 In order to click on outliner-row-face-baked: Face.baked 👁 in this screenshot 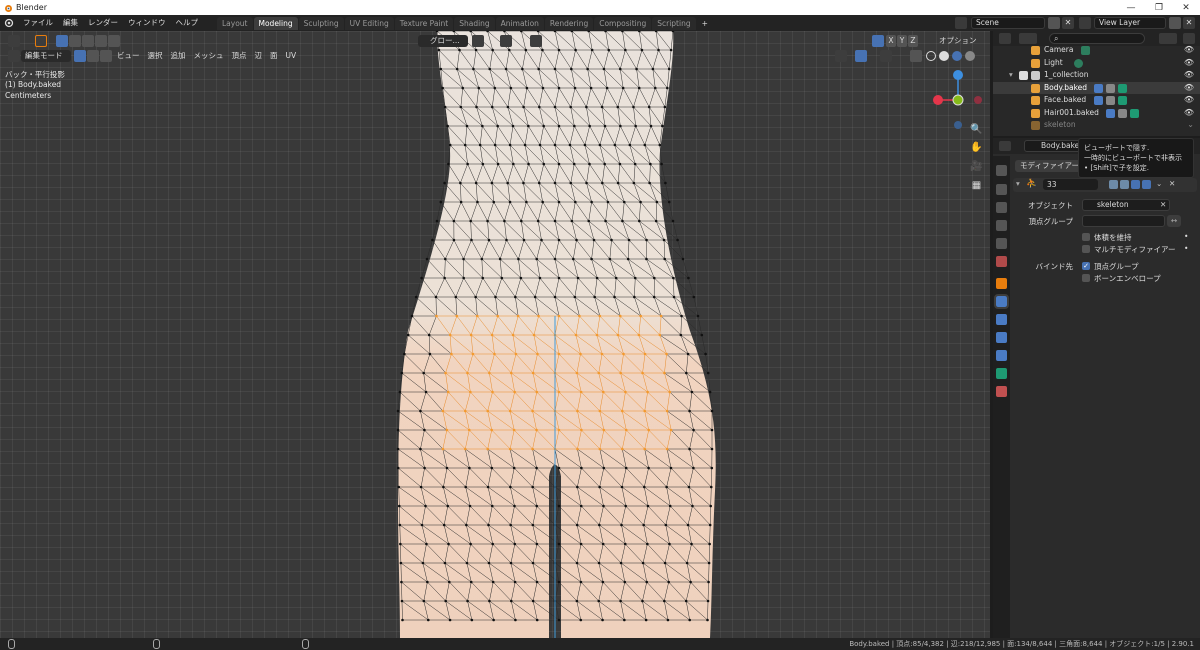, I will do `click(1096, 100)`.